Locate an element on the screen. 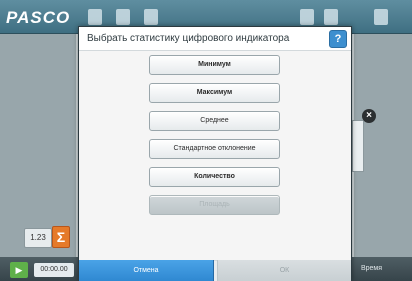 This screenshot has height=281, width=412. timer-readout: 00:00.00 is located at coordinates (54, 270).